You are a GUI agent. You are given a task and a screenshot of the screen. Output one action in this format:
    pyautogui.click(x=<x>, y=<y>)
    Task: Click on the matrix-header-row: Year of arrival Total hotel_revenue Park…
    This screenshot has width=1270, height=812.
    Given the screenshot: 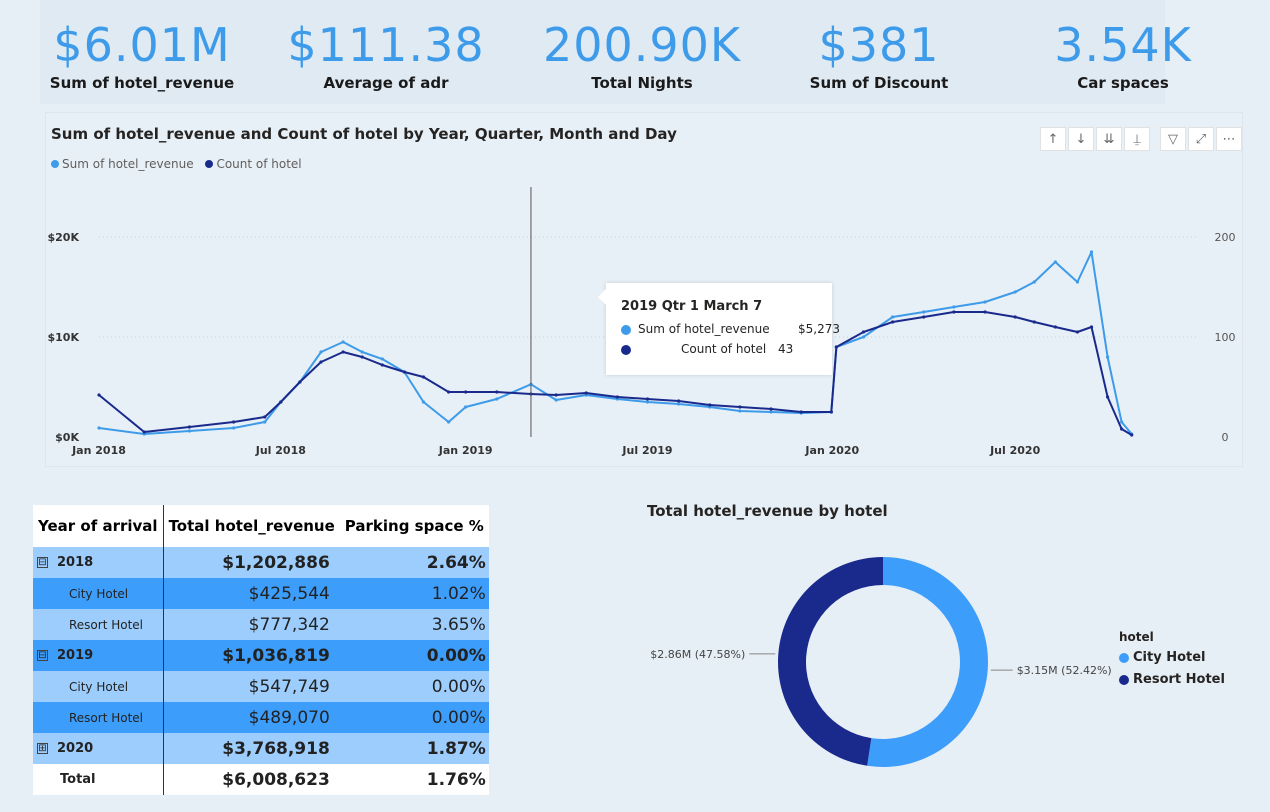 What is the action you would take?
    pyautogui.click(x=261, y=526)
    